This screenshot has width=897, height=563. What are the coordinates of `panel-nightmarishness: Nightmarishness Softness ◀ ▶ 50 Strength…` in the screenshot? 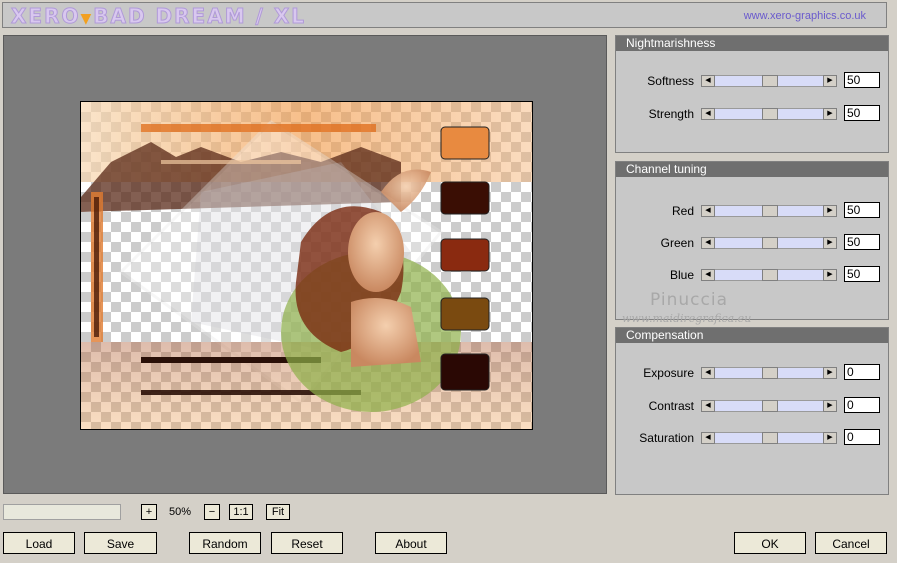 It's located at (752, 94).